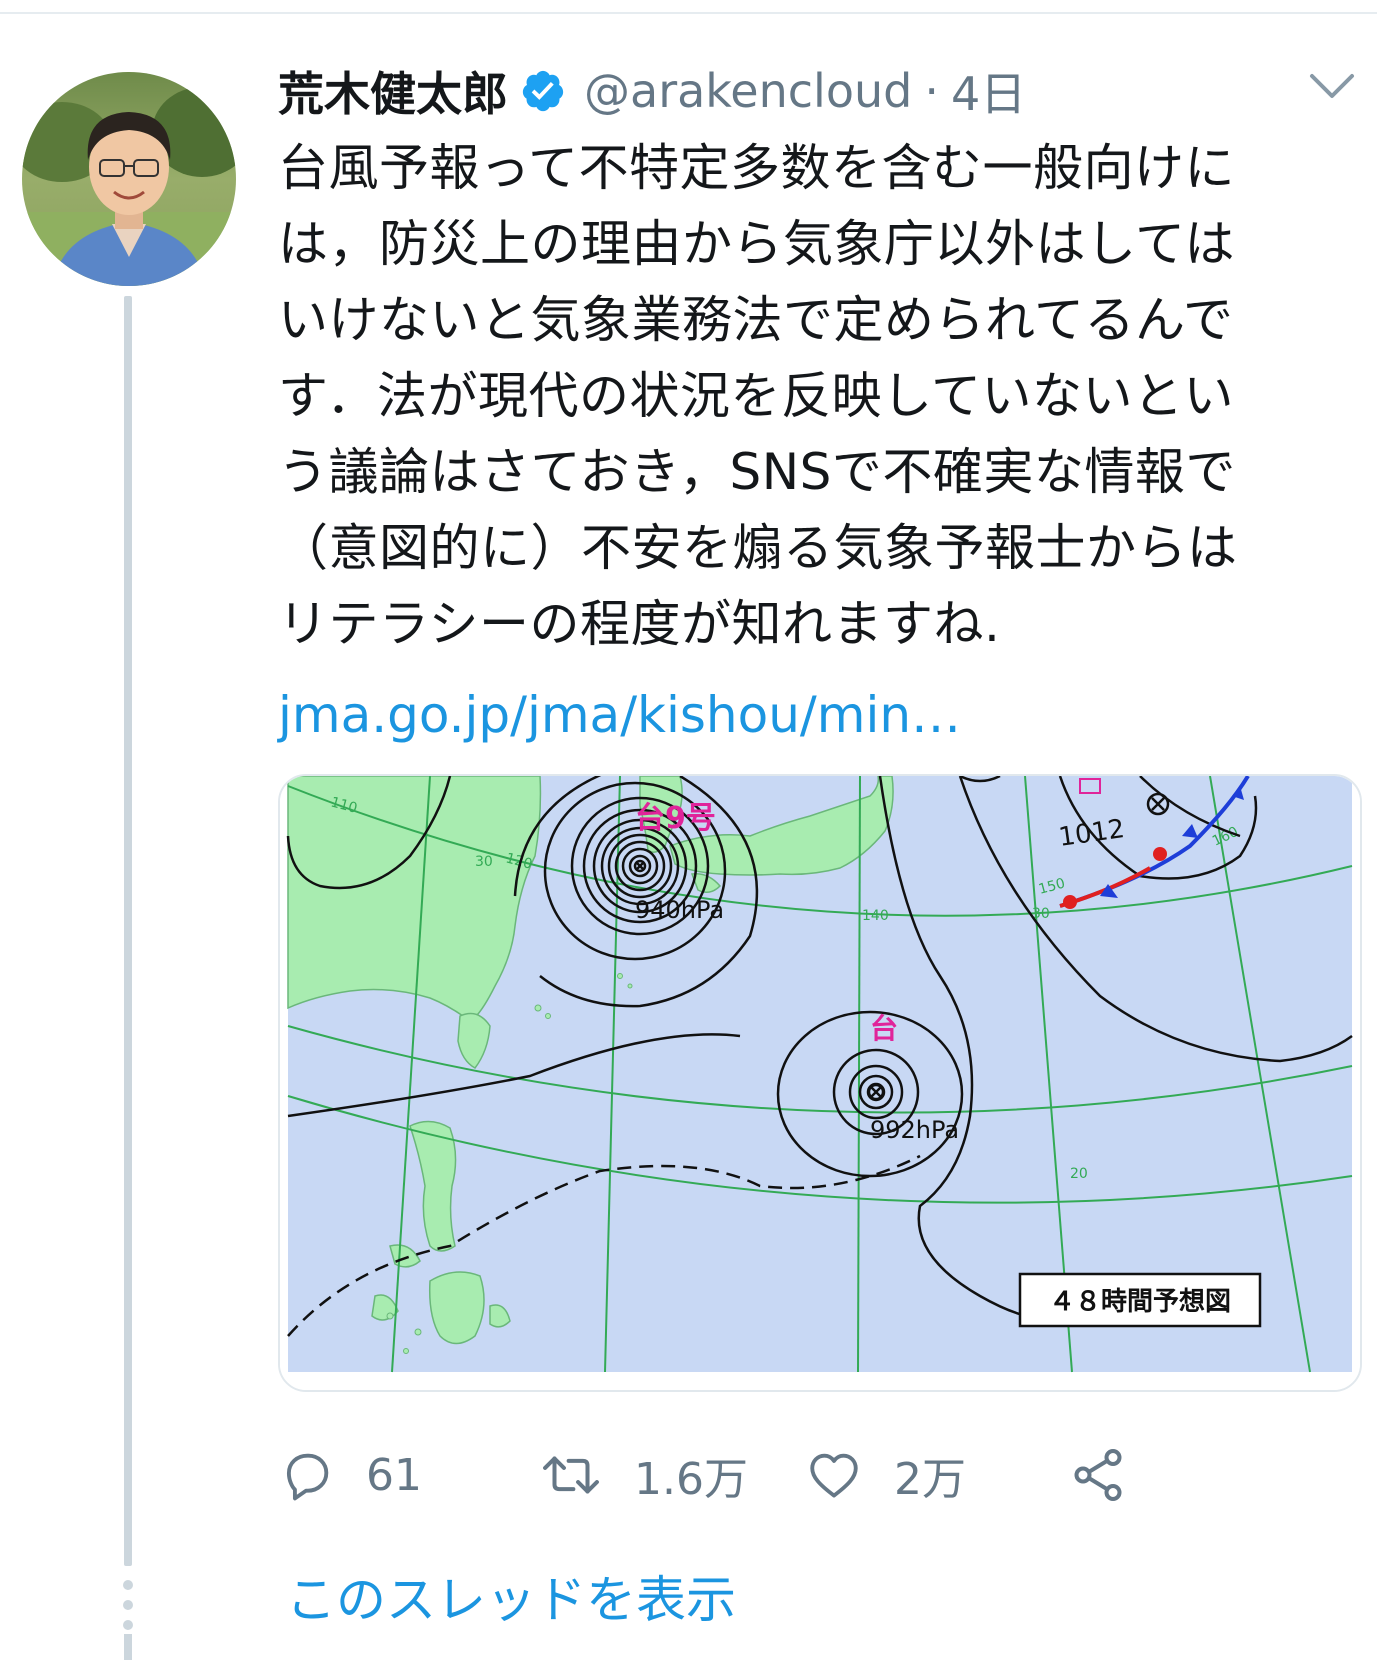 This screenshot has width=1377, height=1660. What do you see at coordinates (756, 168) in the screenshot?
I see `tweet-text-line: 台風予報って不特定多数を含む一般向けに` at bounding box center [756, 168].